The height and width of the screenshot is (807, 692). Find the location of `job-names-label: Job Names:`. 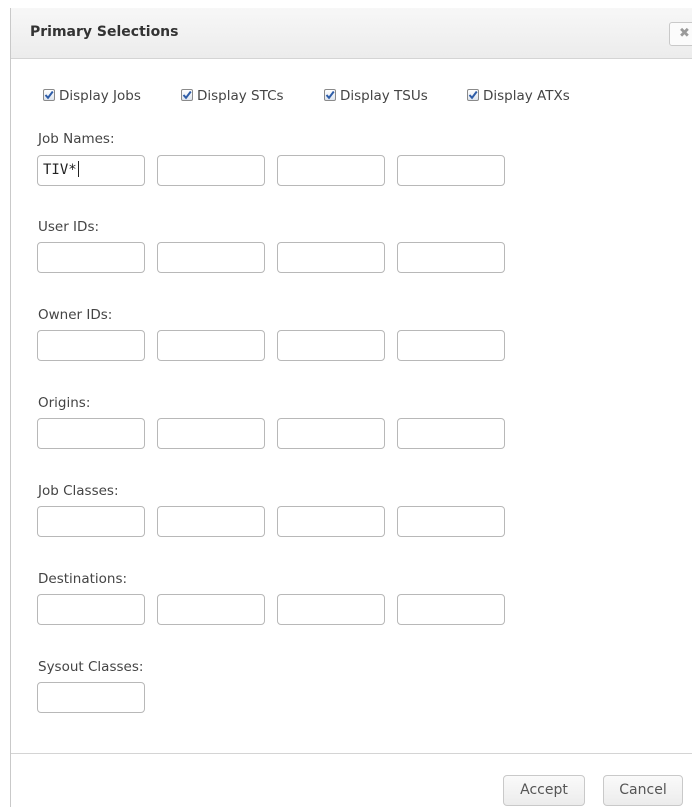

job-names-label: Job Names: is located at coordinates (76, 139).